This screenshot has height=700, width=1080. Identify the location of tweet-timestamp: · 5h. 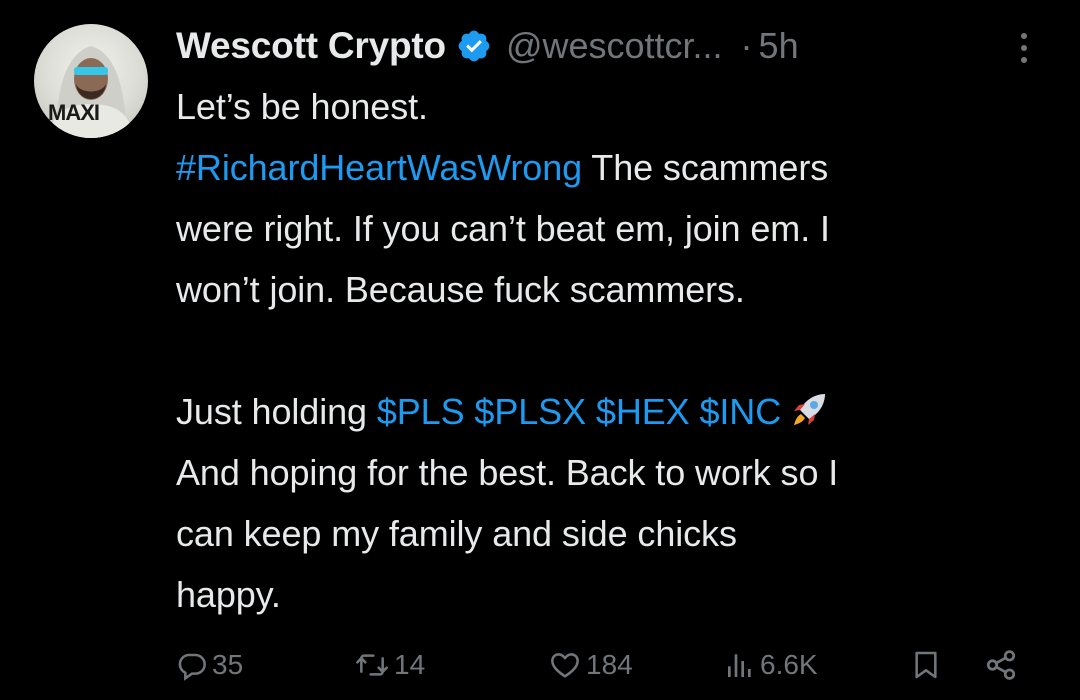
(770, 46).